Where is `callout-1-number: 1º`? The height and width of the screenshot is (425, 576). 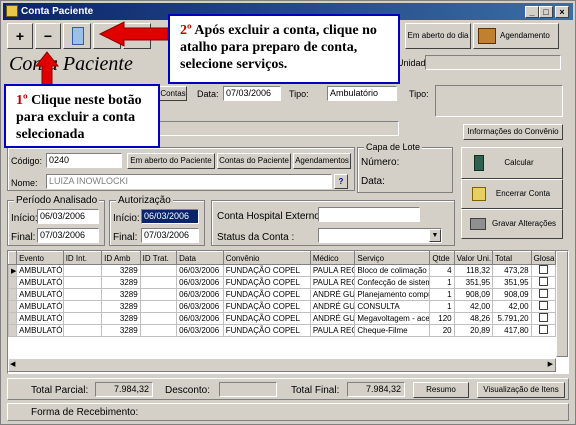
callout-1-number: 1º is located at coordinates (22, 100).